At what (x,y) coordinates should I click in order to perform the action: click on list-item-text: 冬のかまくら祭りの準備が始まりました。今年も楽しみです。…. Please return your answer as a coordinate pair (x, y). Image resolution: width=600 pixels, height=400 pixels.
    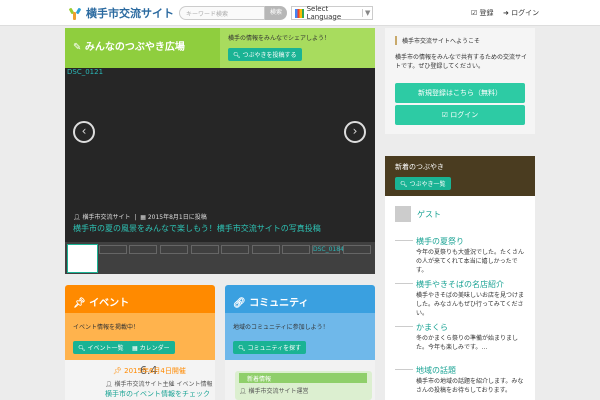
    Looking at the image, I should click on (467, 343).